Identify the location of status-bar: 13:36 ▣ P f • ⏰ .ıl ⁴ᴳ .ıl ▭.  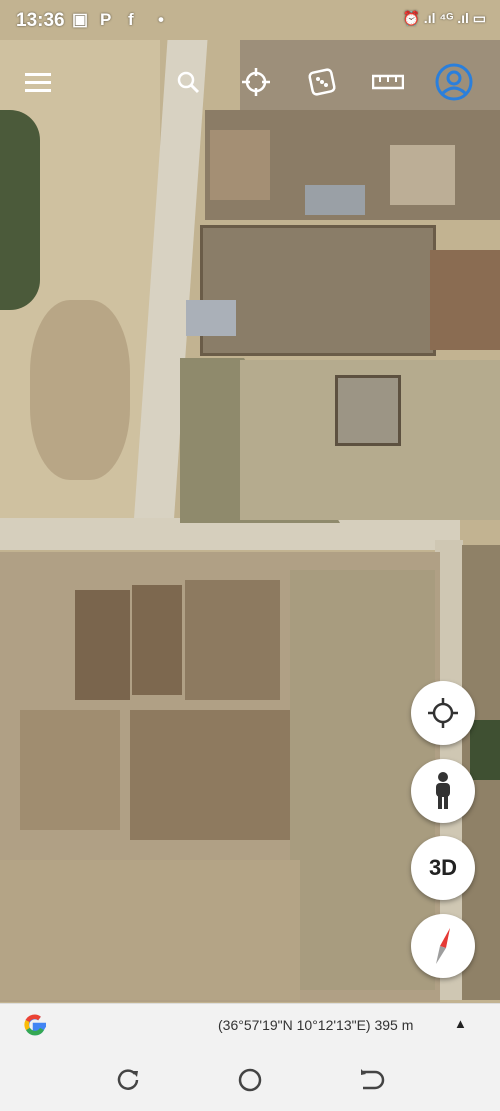
(250, 21).